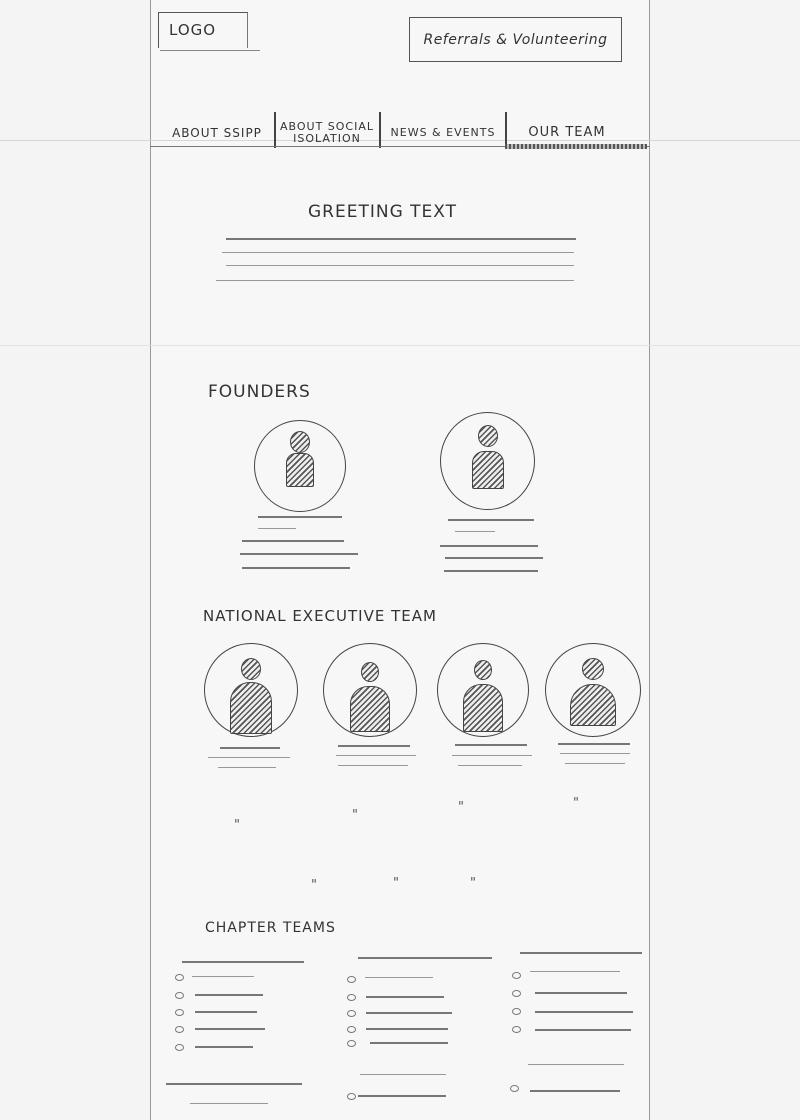 This screenshot has width=800, height=1120. What do you see at coordinates (320, 616) in the screenshot?
I see `executive-team-heading: NATIONAL EXECUTIVE TEAM` at bounding box center [320, 616].